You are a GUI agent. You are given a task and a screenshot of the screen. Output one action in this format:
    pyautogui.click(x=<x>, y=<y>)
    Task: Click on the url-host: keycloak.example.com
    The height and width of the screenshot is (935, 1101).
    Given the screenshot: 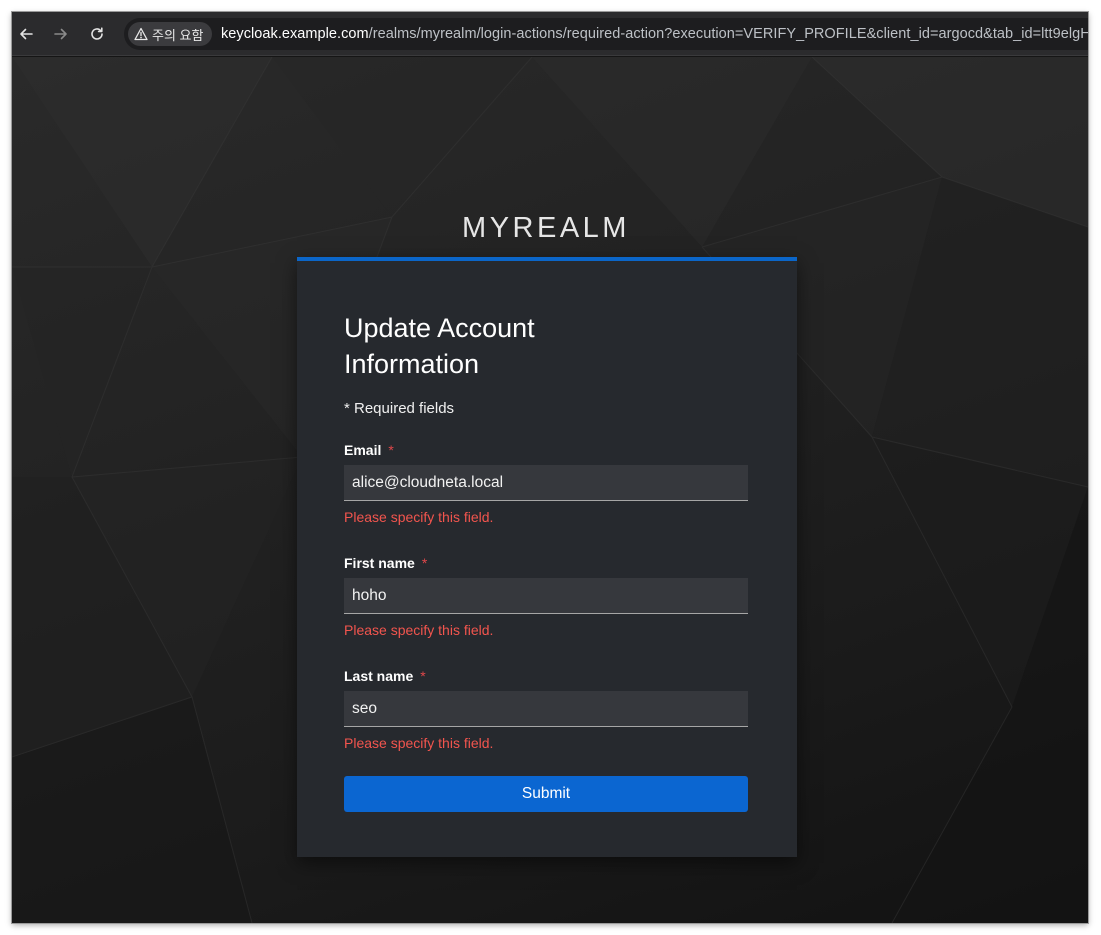 What is the action you would take?
    pyautogui.click(x=295, y=34)
    